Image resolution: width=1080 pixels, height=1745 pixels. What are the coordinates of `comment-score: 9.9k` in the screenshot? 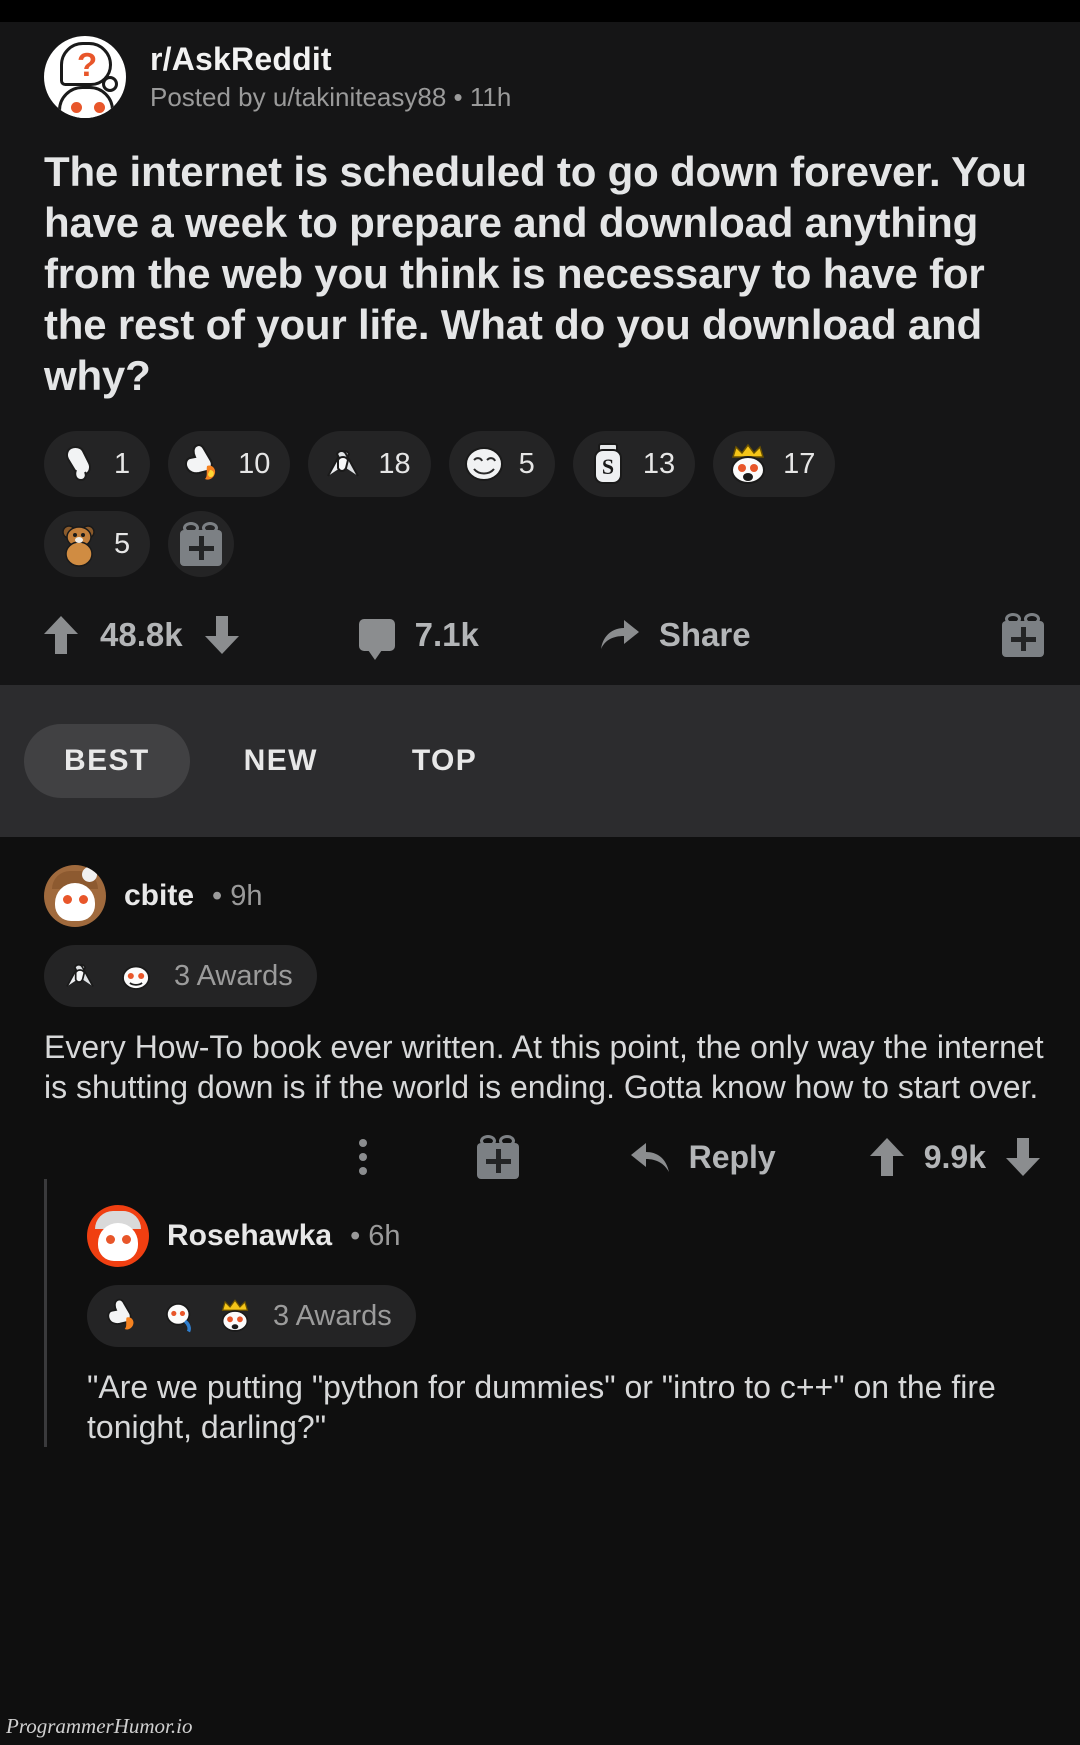 It's located at (954, 1156).